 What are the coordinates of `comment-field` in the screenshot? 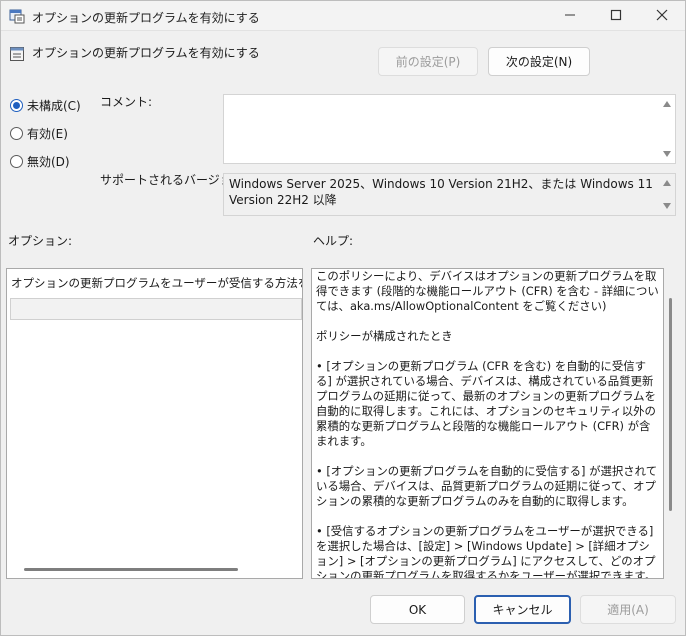 It's located at (449, 129).